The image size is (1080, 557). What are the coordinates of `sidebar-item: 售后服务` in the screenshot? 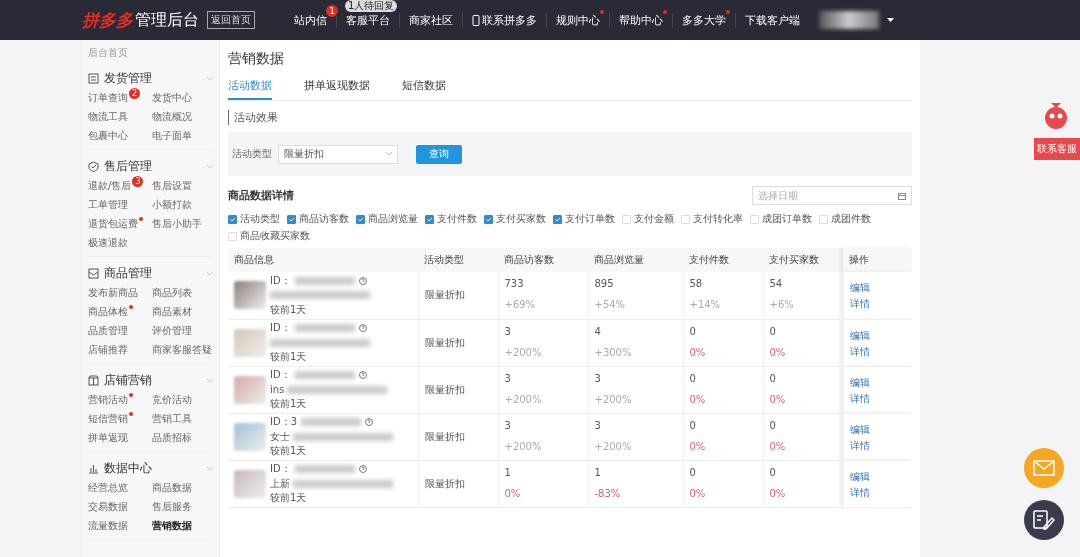 It's located at (172, 507).